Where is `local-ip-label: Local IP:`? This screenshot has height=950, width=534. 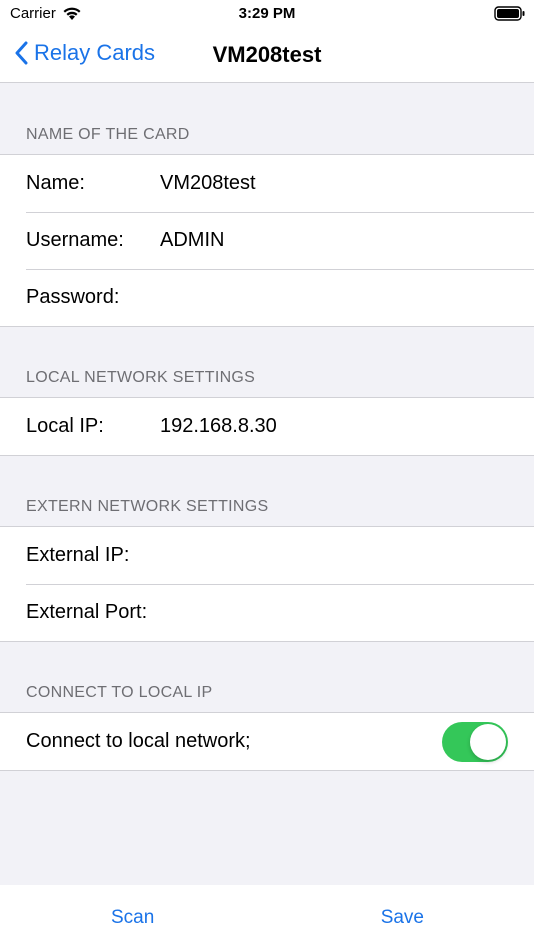
local-ip-label: Local IP: is located at coordinates (65, 426).